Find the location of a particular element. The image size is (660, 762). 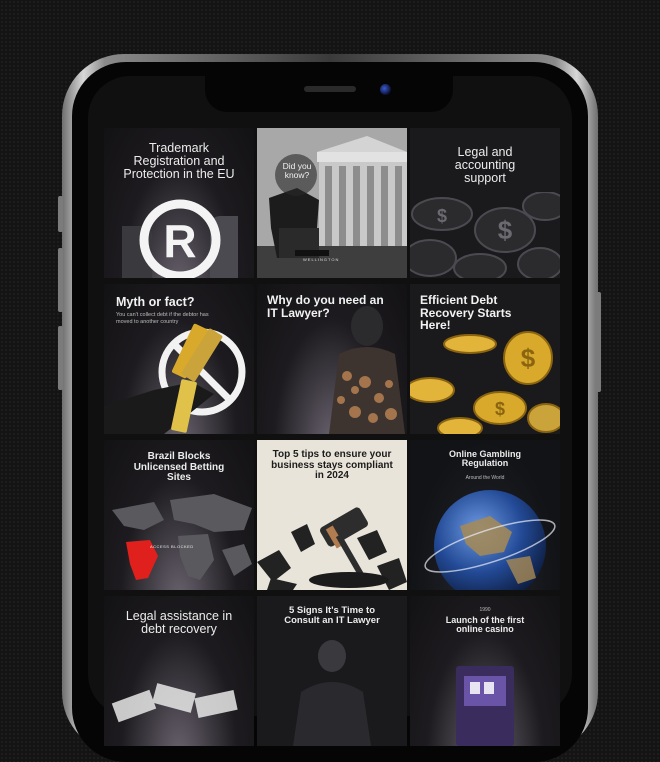

world-map-icon is located at coordinates (182, 537).